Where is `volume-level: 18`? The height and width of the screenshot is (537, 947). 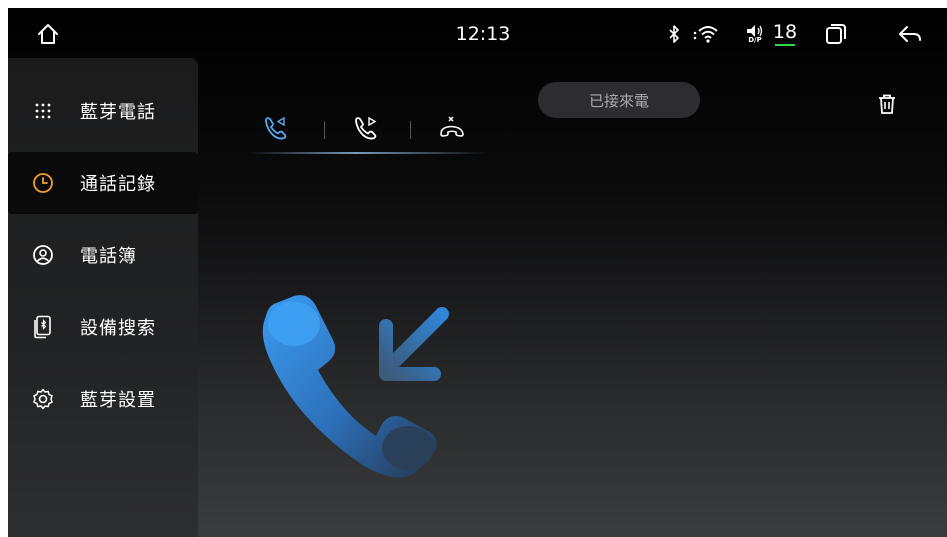
volume-level: 18 is located at coordinates (785, 33).